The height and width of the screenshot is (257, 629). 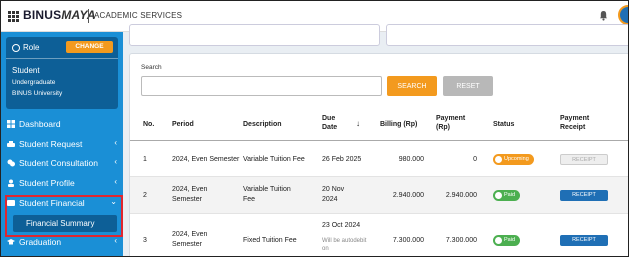 I want to click on apps-grid-icon, so click(x=13, y=16).